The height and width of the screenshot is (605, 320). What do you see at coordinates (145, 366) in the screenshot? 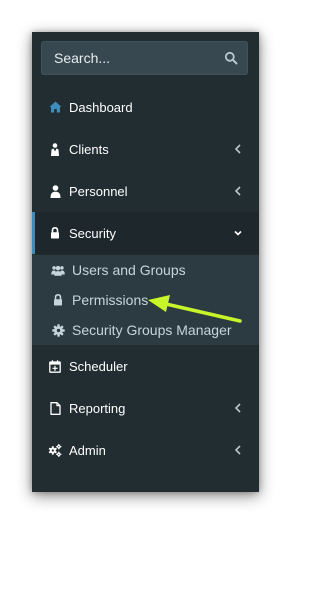
I see `sidebar-item-scheduler: Scheduler` at bounding box center [145, 366].